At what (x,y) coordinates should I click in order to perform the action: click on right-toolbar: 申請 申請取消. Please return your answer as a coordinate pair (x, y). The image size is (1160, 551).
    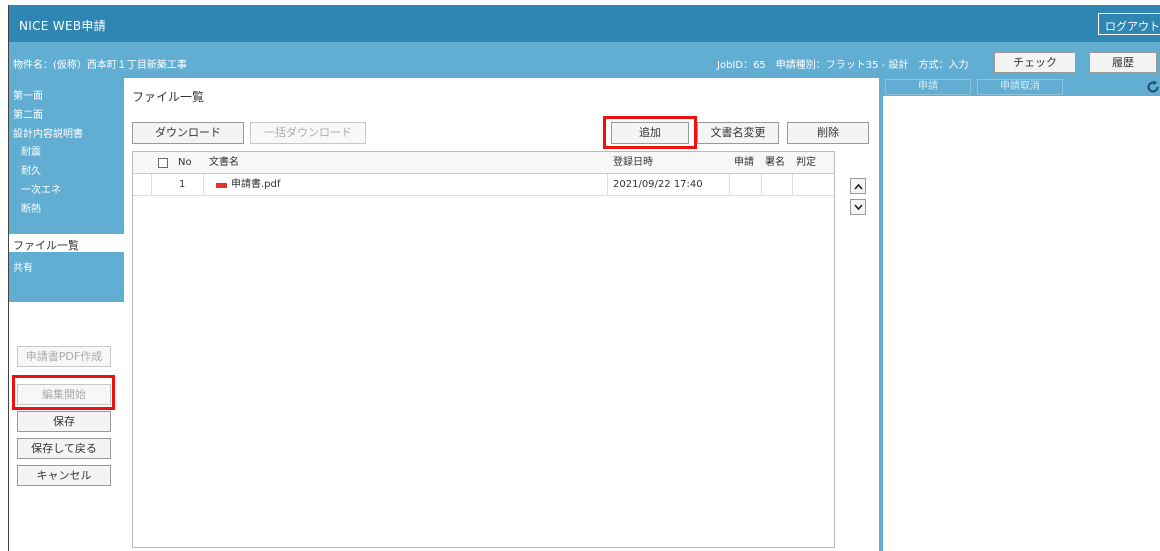
    Looking at the image, I should click on (1021, 87).